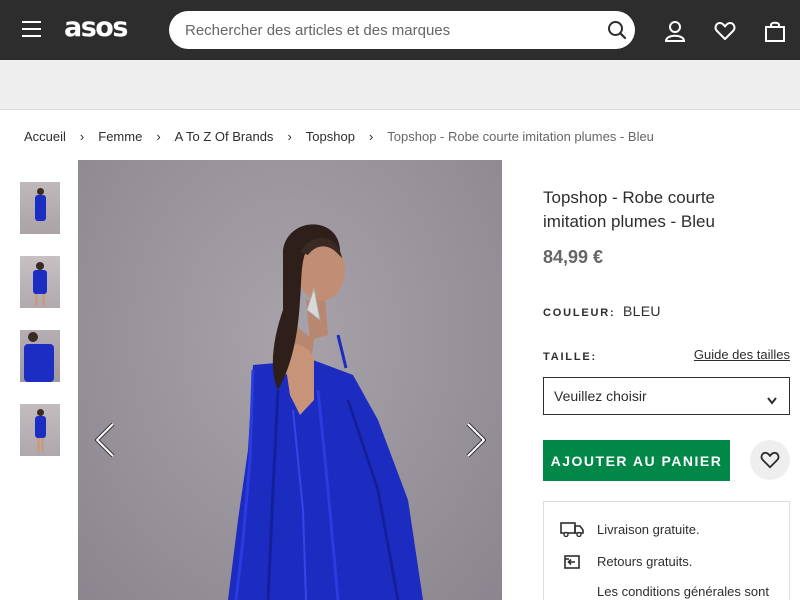  I want to click on free-returns-row: Retours gratuits., so click(626, 561).